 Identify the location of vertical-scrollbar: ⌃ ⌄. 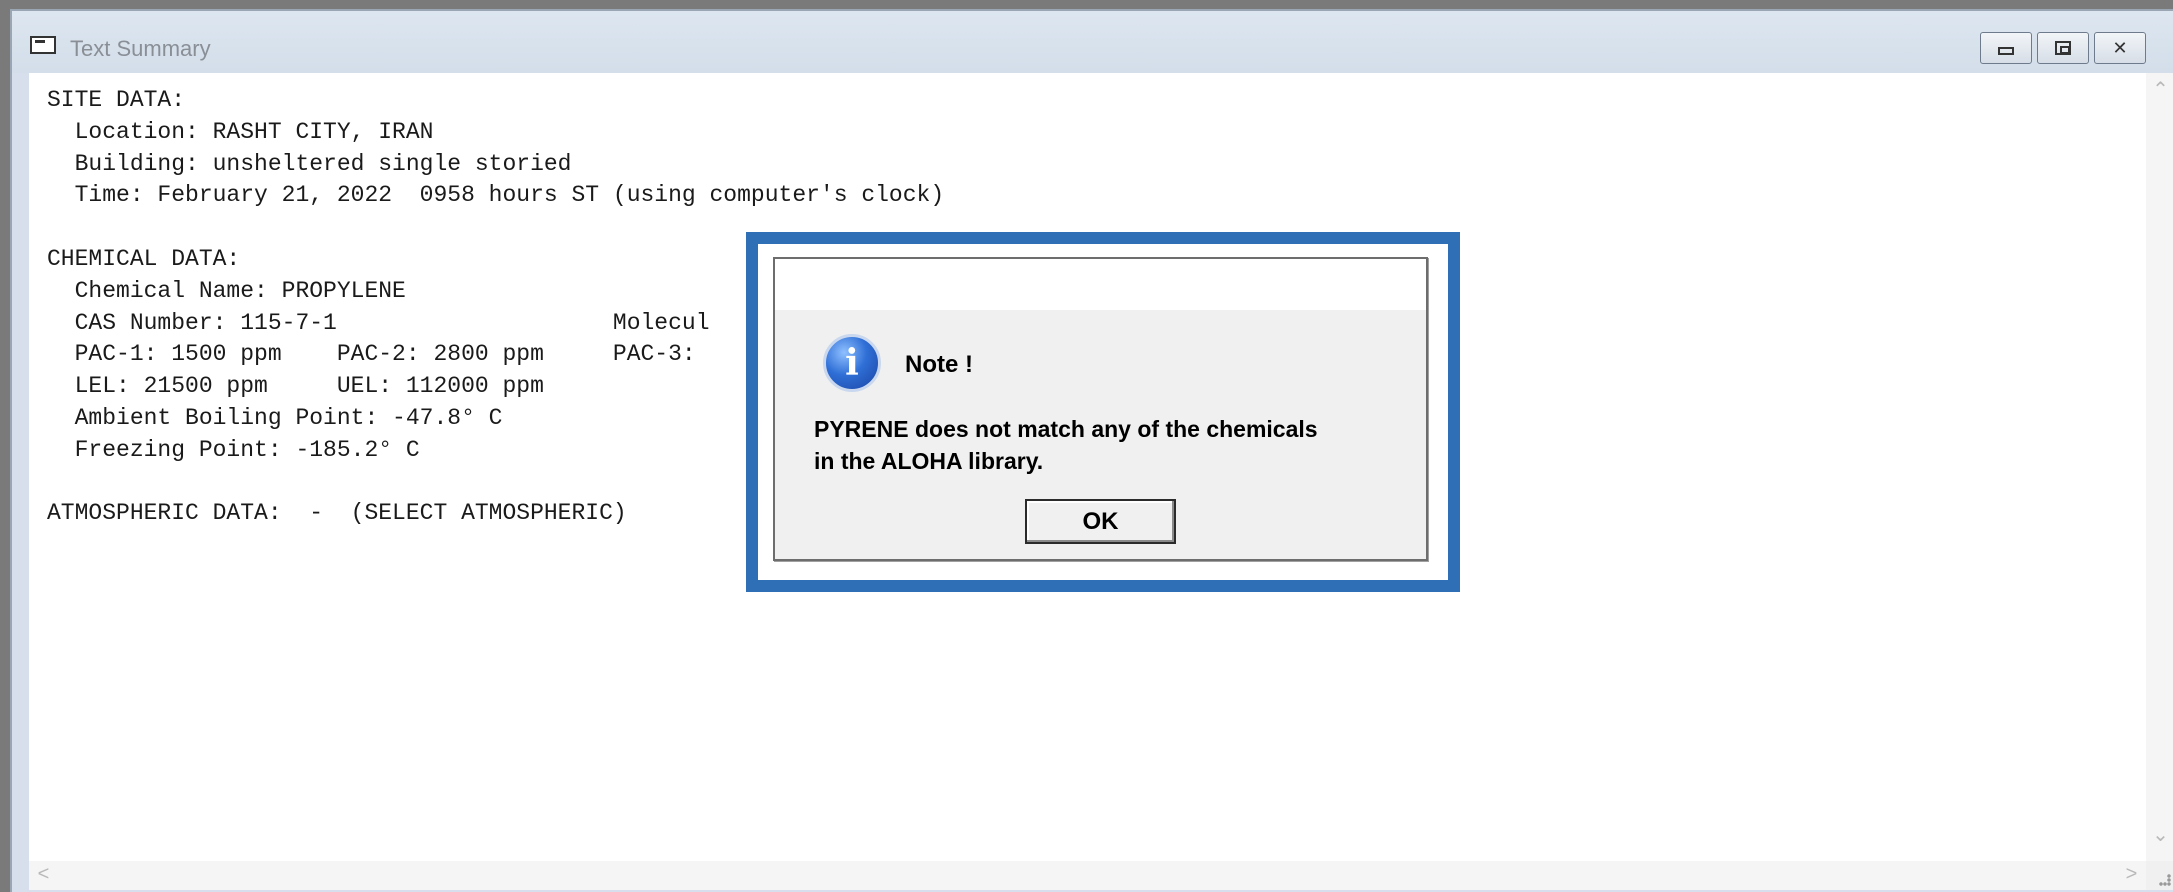
(2159, 467).